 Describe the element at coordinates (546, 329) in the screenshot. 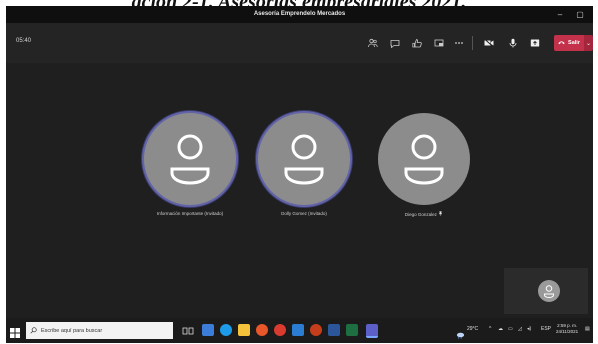

I see `language-indicator: ESP` at that location.